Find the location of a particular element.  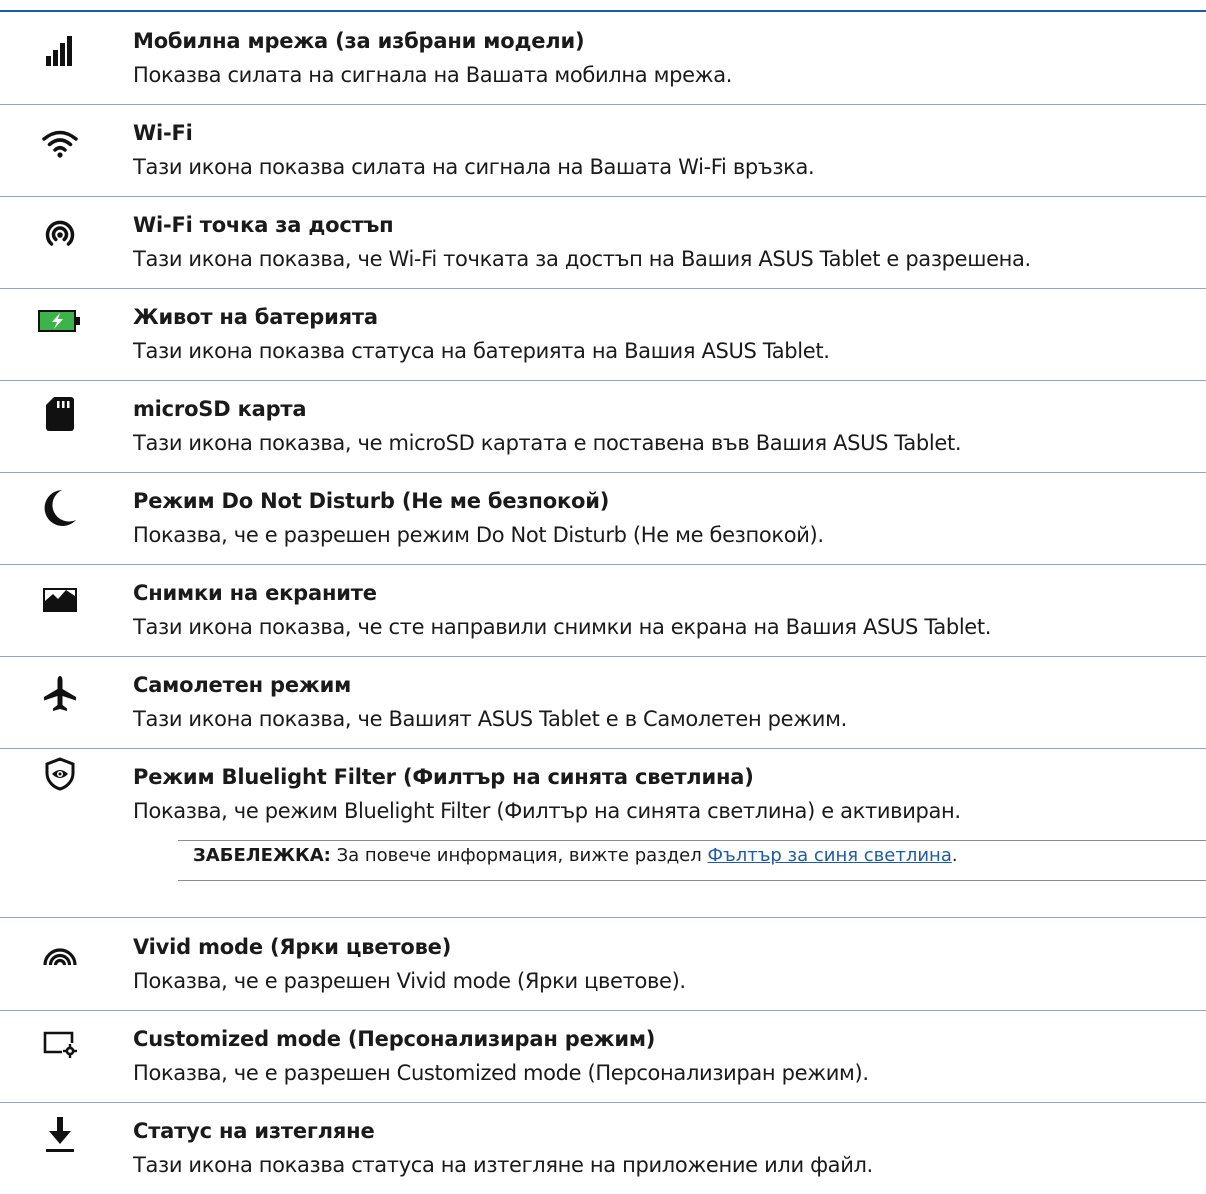

screenshot-image-icon is located at coordinates (60, 600).